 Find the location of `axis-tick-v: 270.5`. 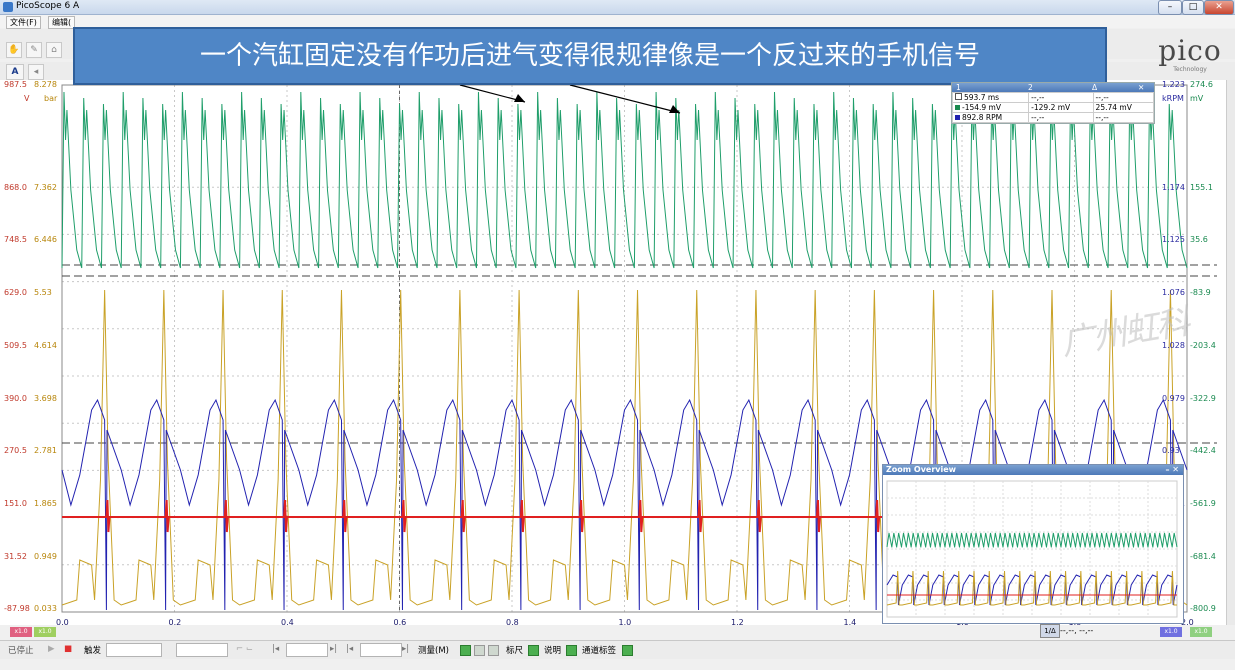

axis-tick-v: 270.5 is located at coordinates (15, 451).